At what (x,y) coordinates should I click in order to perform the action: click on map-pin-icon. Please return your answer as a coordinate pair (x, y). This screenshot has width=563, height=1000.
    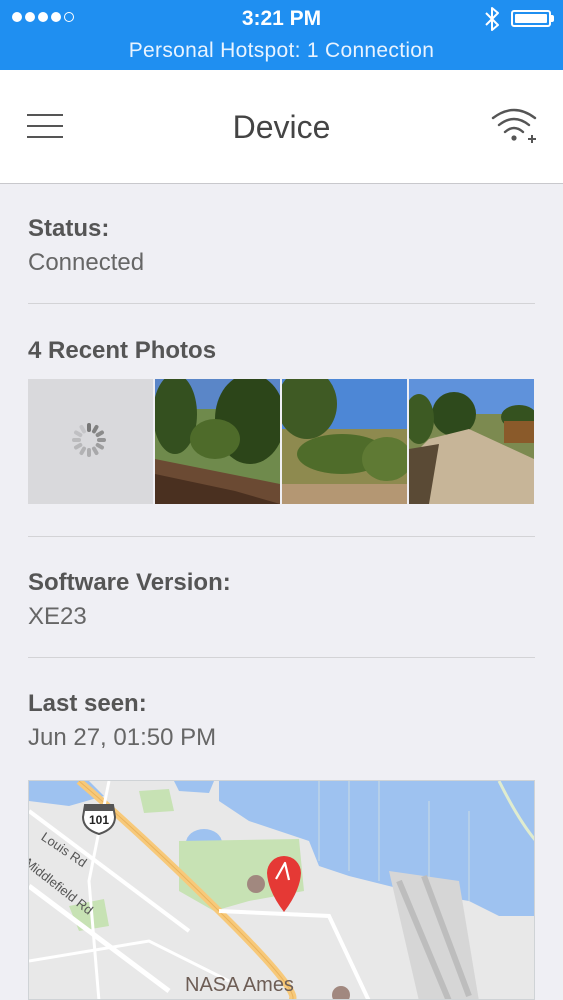
    Looking at the image, I should click on (284, 882).